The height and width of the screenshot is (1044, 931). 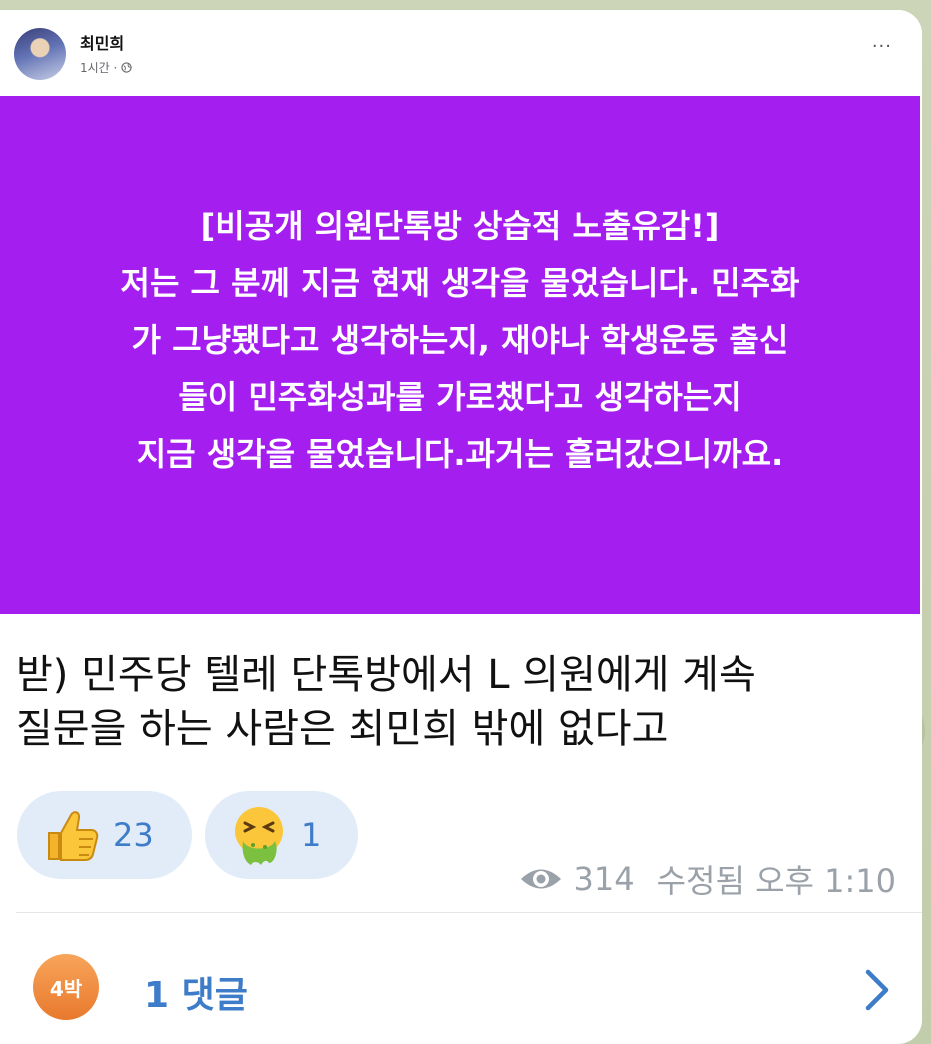 What do you see at coordinates (386, 675) in the screenshot?
I see `caption-line: 받) 민주당 텔레 단톡방에서 L 의원에게 계속` at bounding box center [386, 675].